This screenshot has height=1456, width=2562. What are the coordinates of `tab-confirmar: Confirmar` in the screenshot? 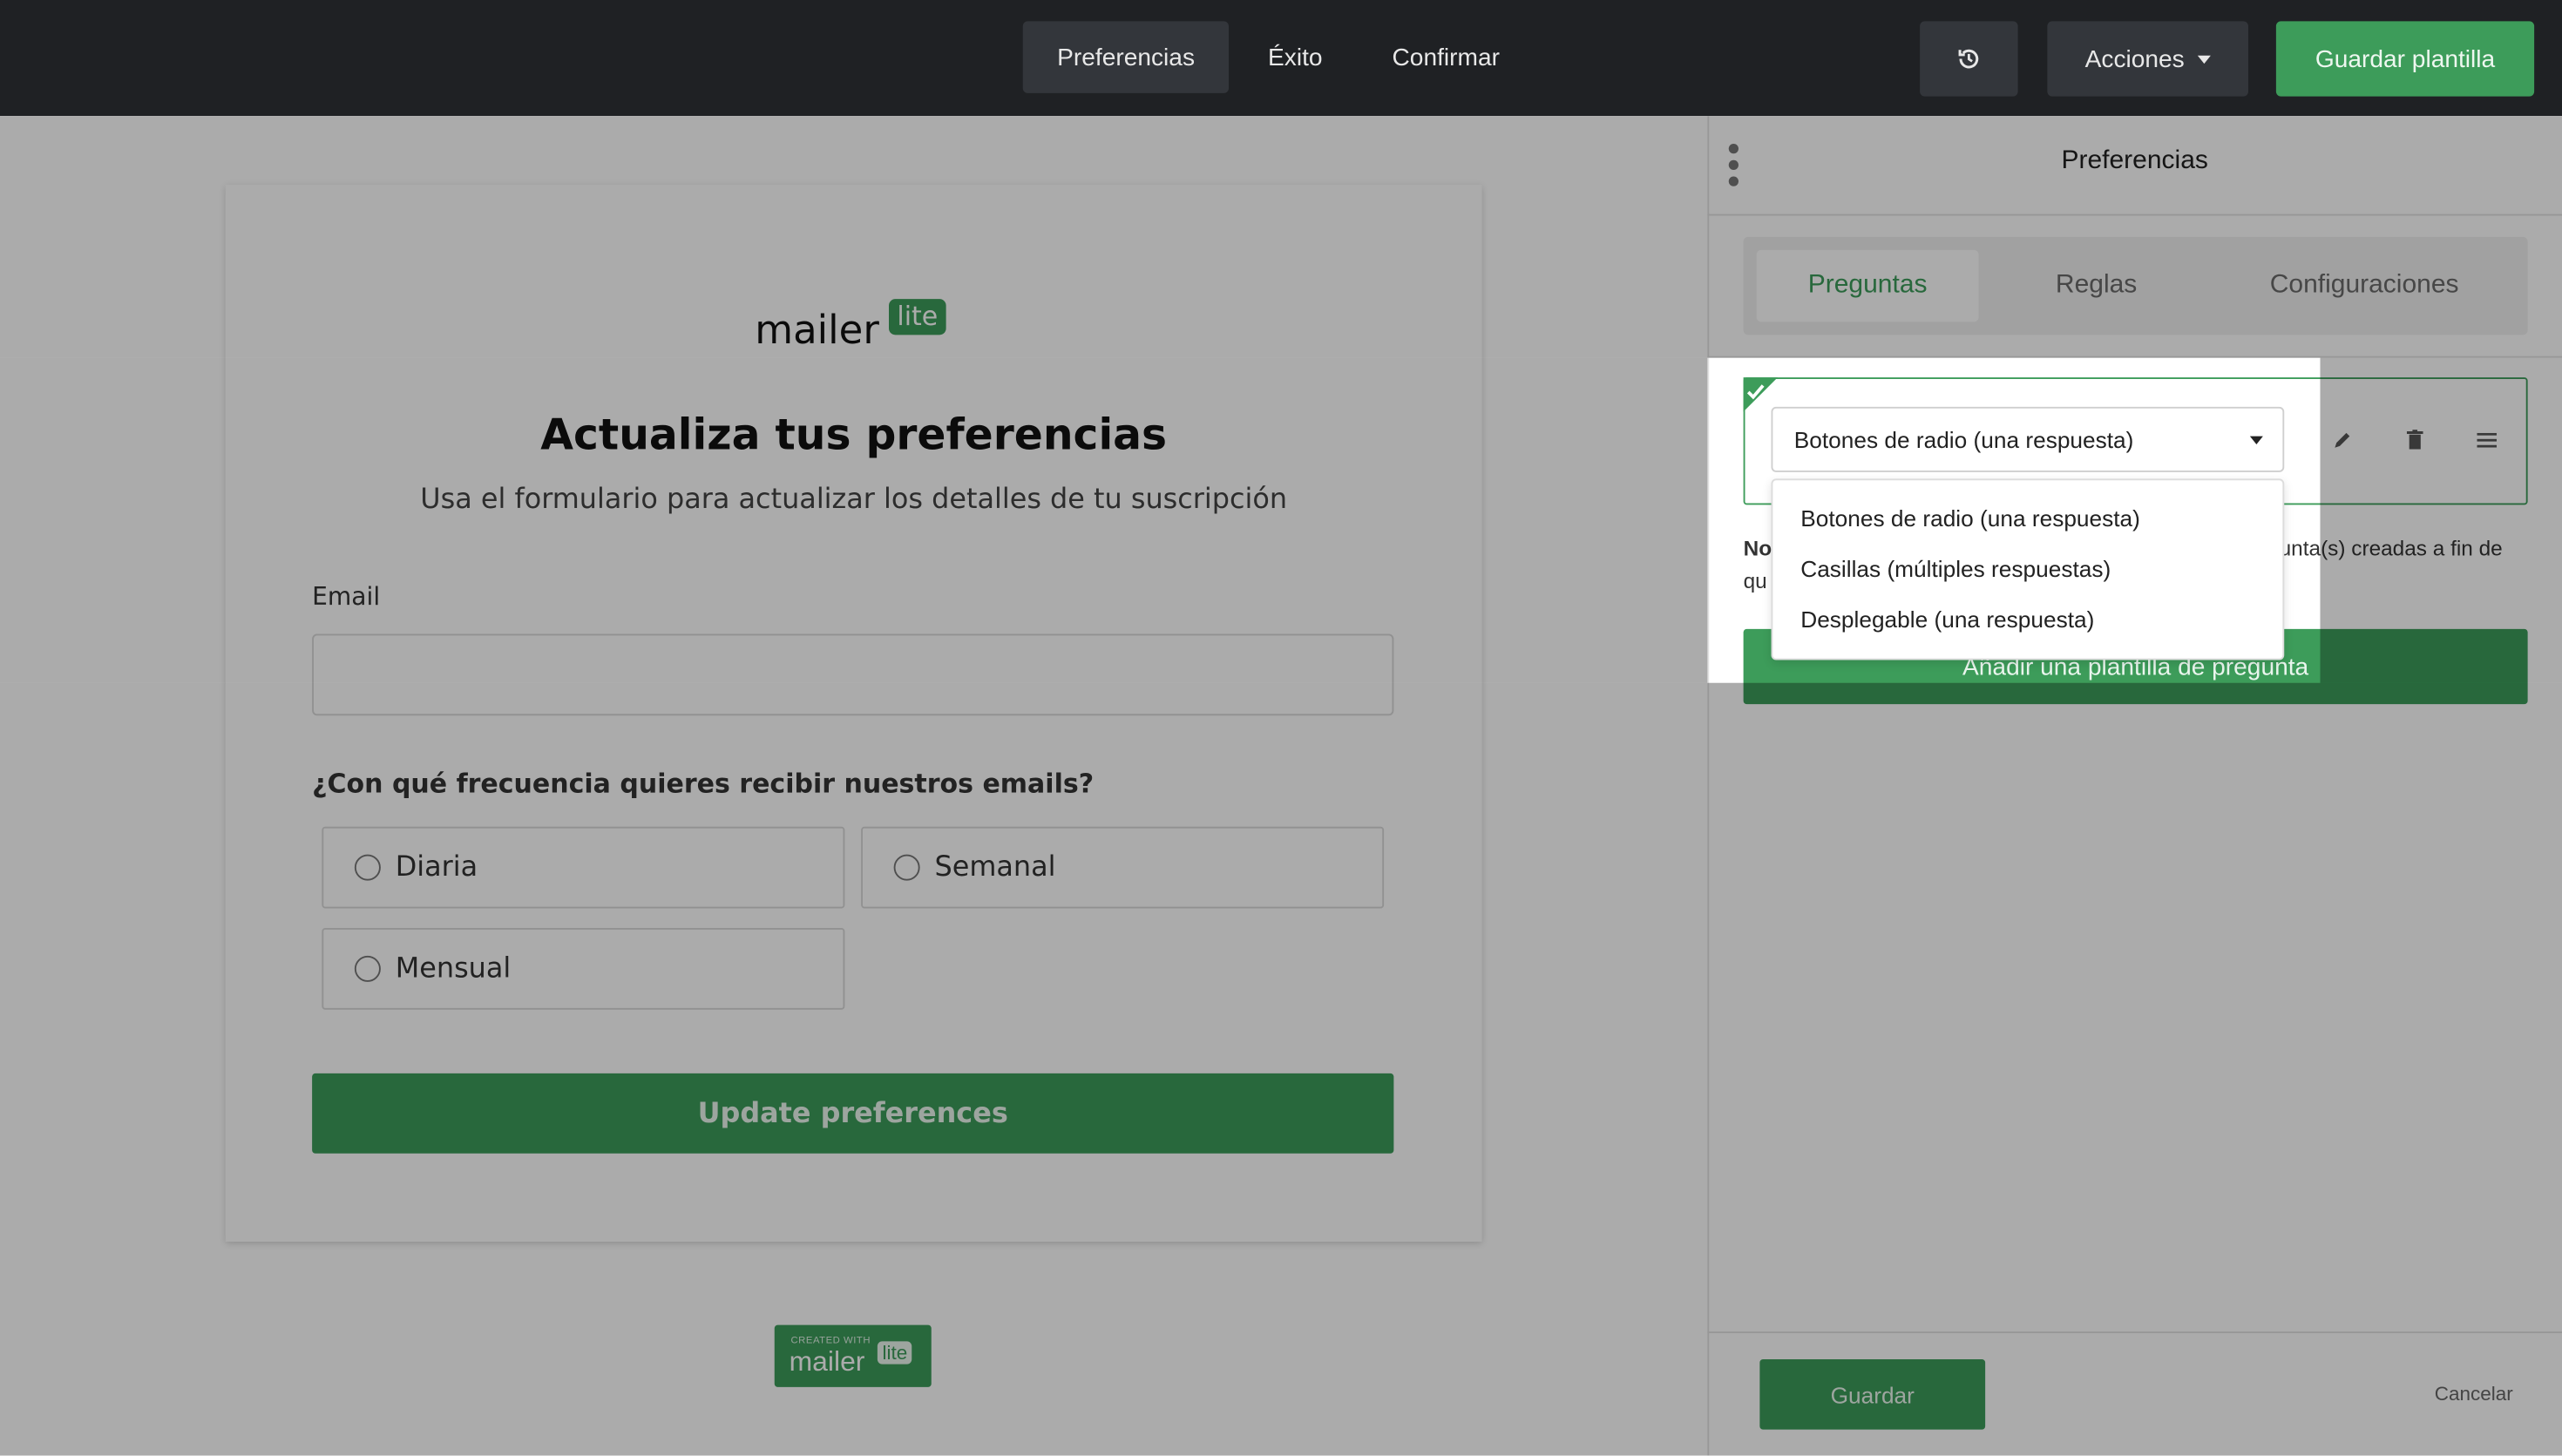 It's located at (1446, 57).